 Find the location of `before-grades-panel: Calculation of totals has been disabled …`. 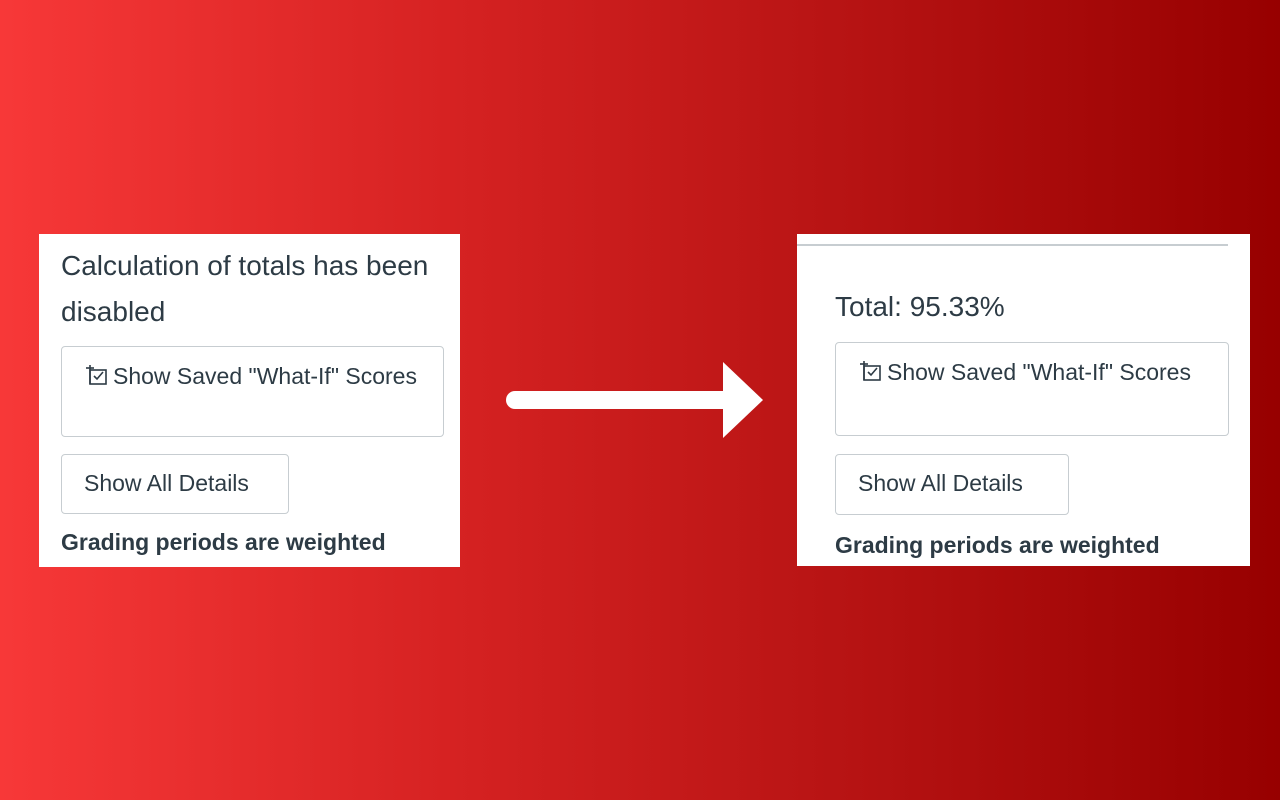

before-grades-panel: Calculation of totals has been disabled … is located at coordinates (249, 400).